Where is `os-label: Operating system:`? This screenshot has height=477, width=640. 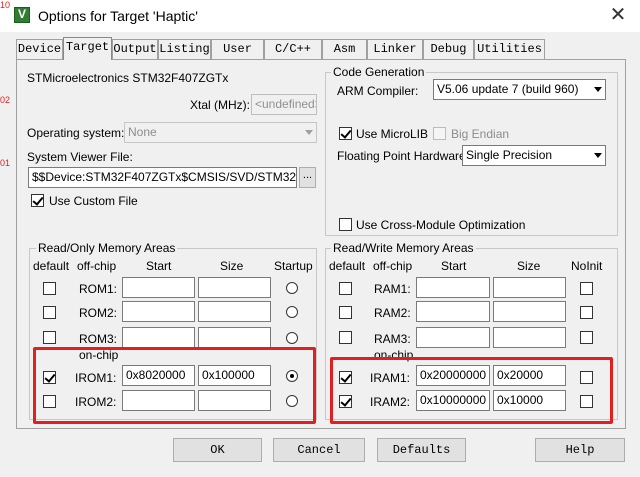 os-label: Operating system: is located at coordinates (76, 133).